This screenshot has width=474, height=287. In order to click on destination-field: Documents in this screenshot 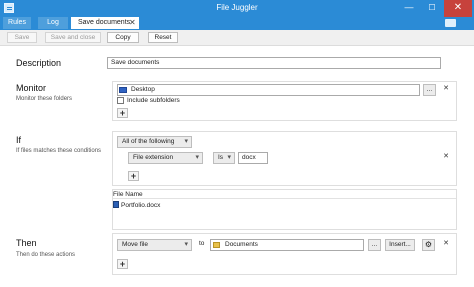, I will do `click(287, 245)`.